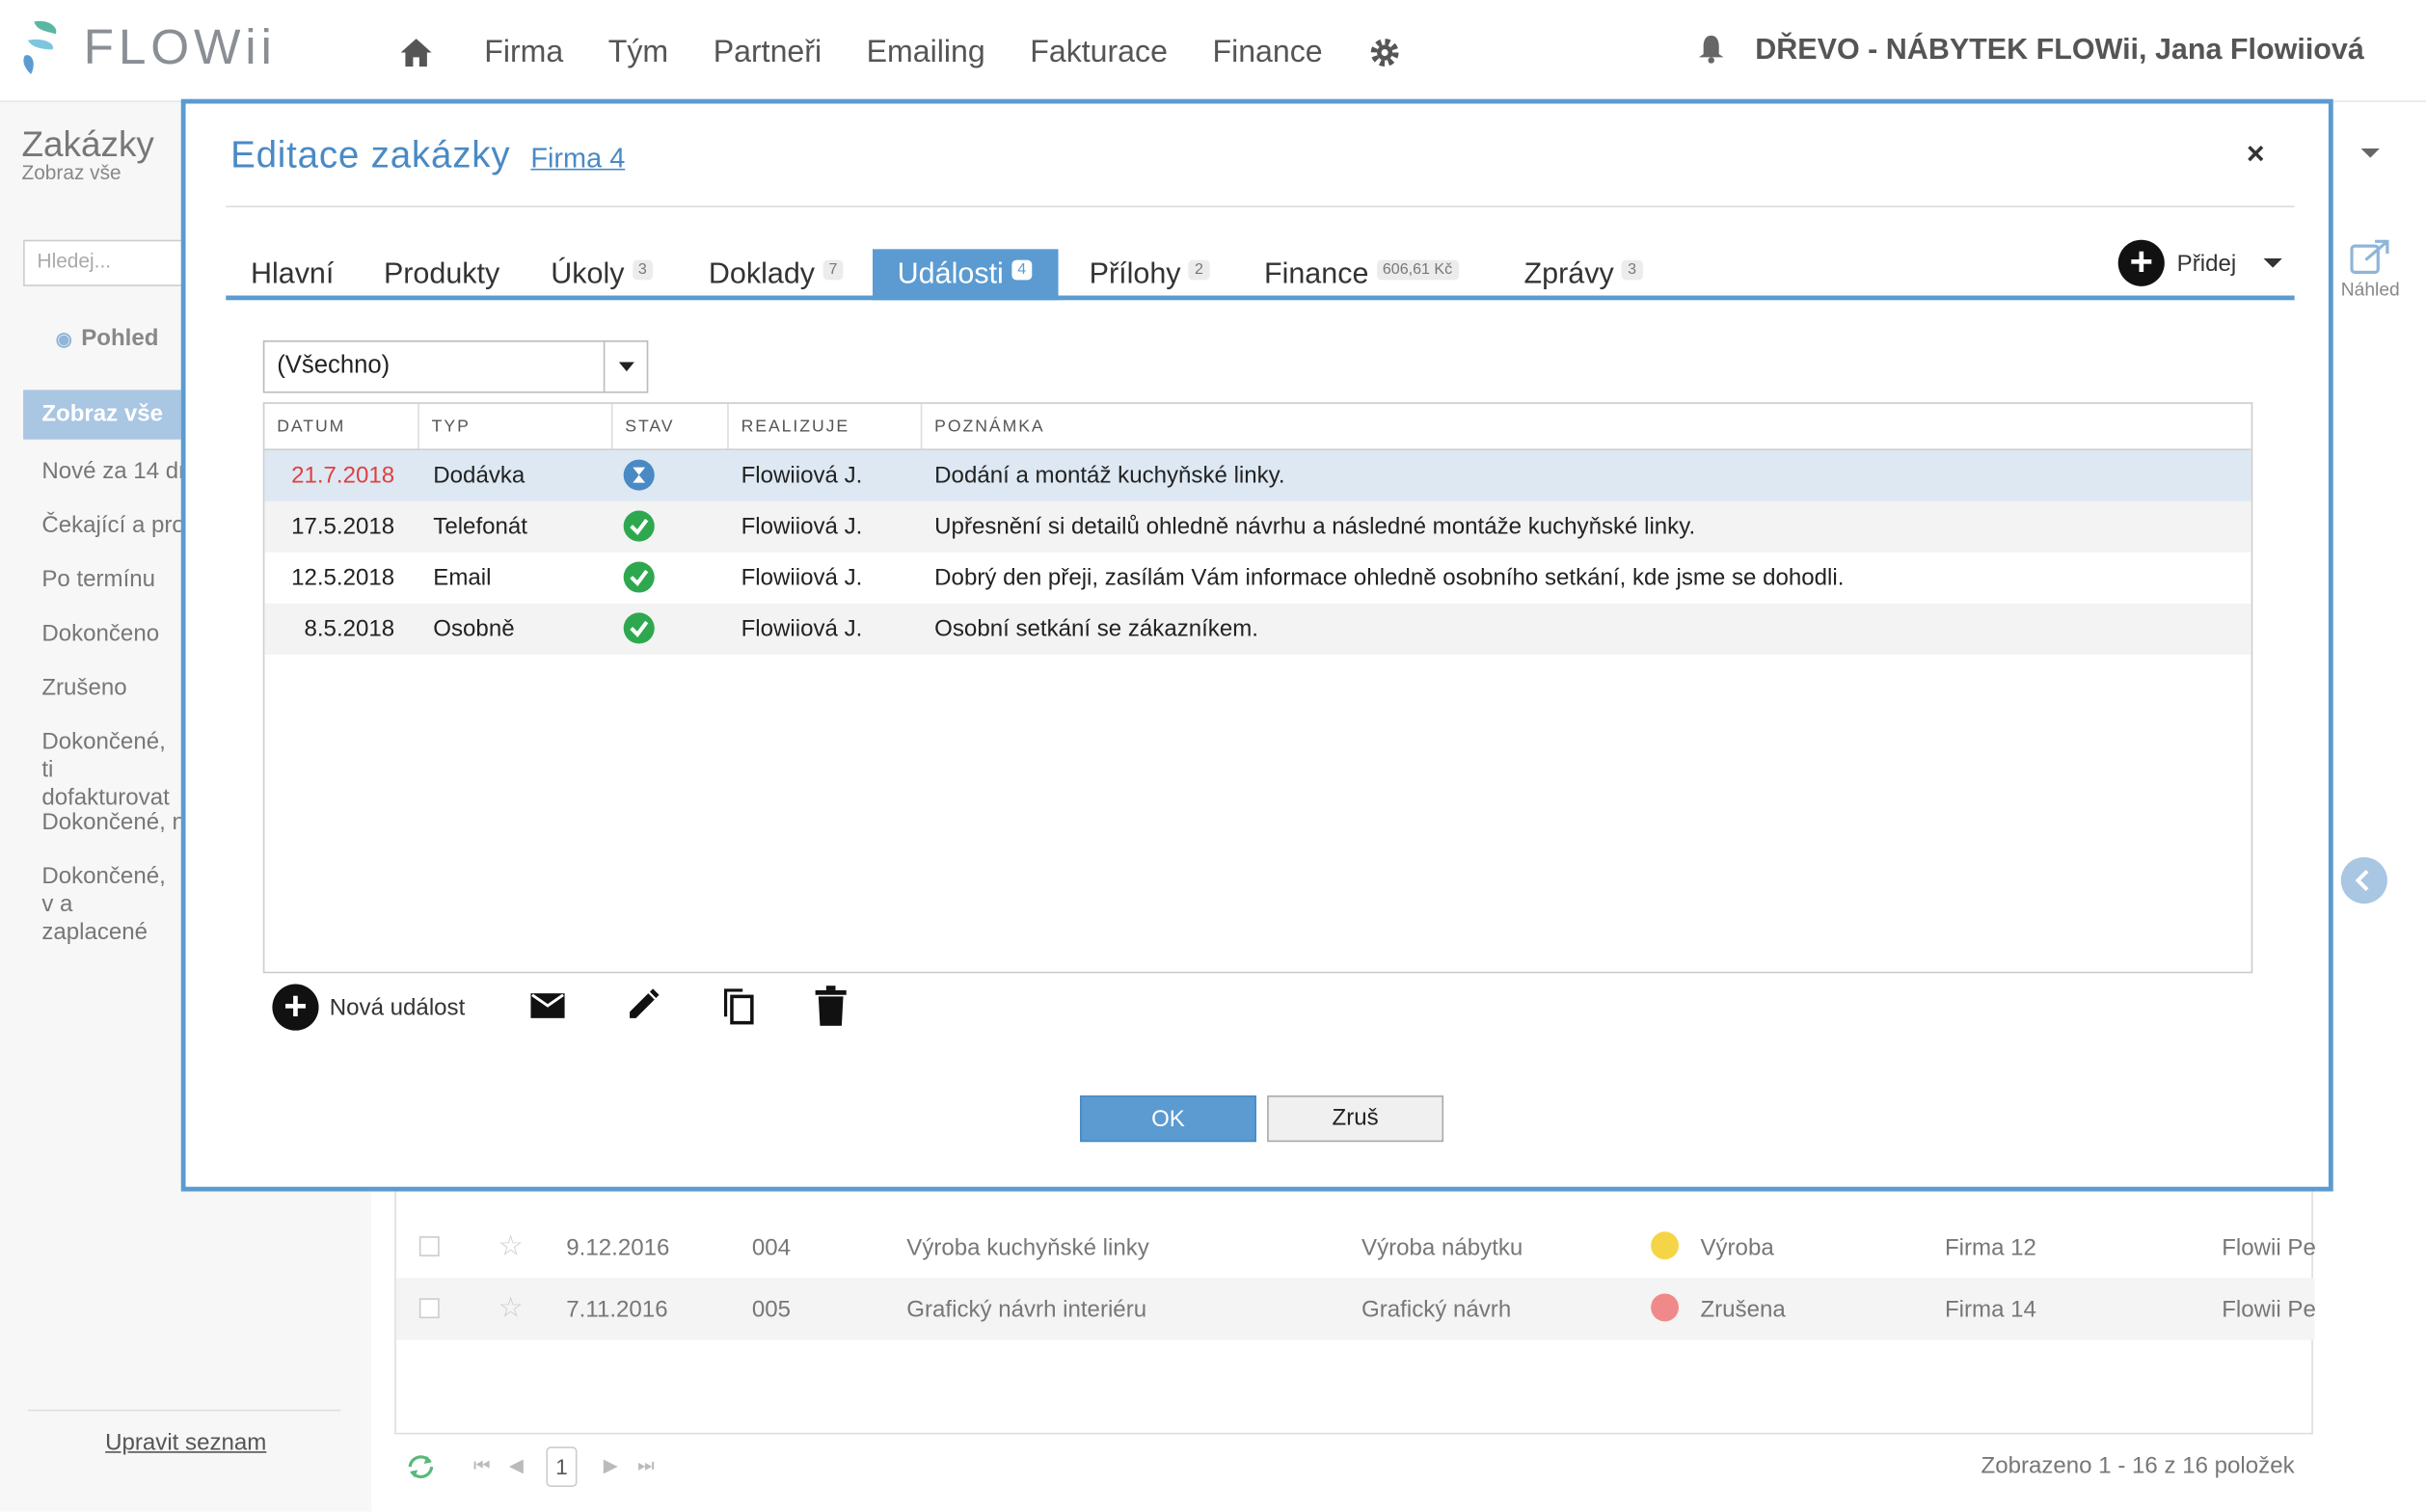 This screenshot has width=2426, height=1512. What do you see at coordinates (118, 689) in the screenshot?
I see `sidebar-item: Zrušeno` at bounding box center [118, 689].